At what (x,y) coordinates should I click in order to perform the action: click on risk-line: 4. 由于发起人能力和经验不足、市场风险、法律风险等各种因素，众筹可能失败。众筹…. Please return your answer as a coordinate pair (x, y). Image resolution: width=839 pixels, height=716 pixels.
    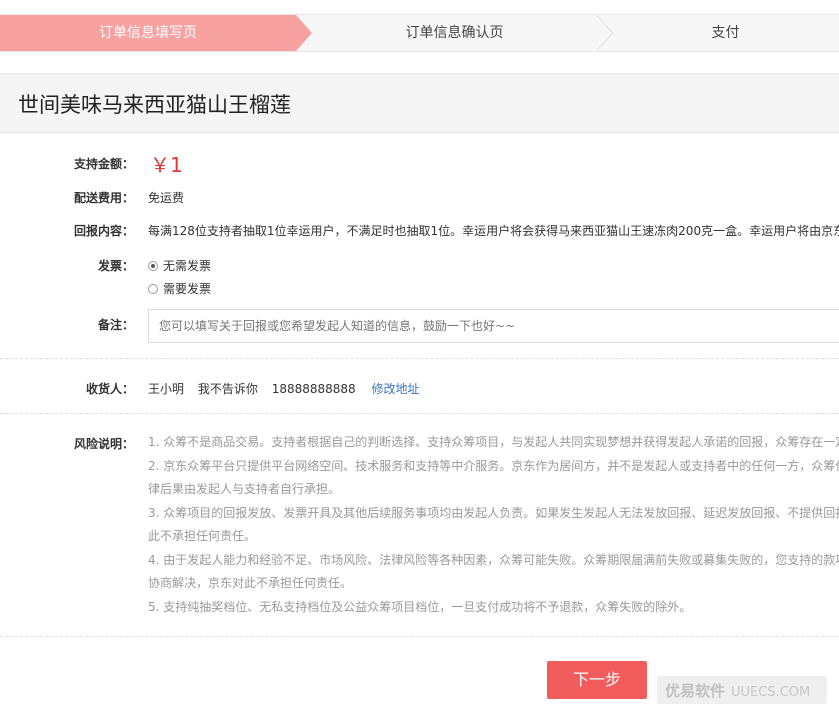
    Looking at the image, I should click on (493, 559).